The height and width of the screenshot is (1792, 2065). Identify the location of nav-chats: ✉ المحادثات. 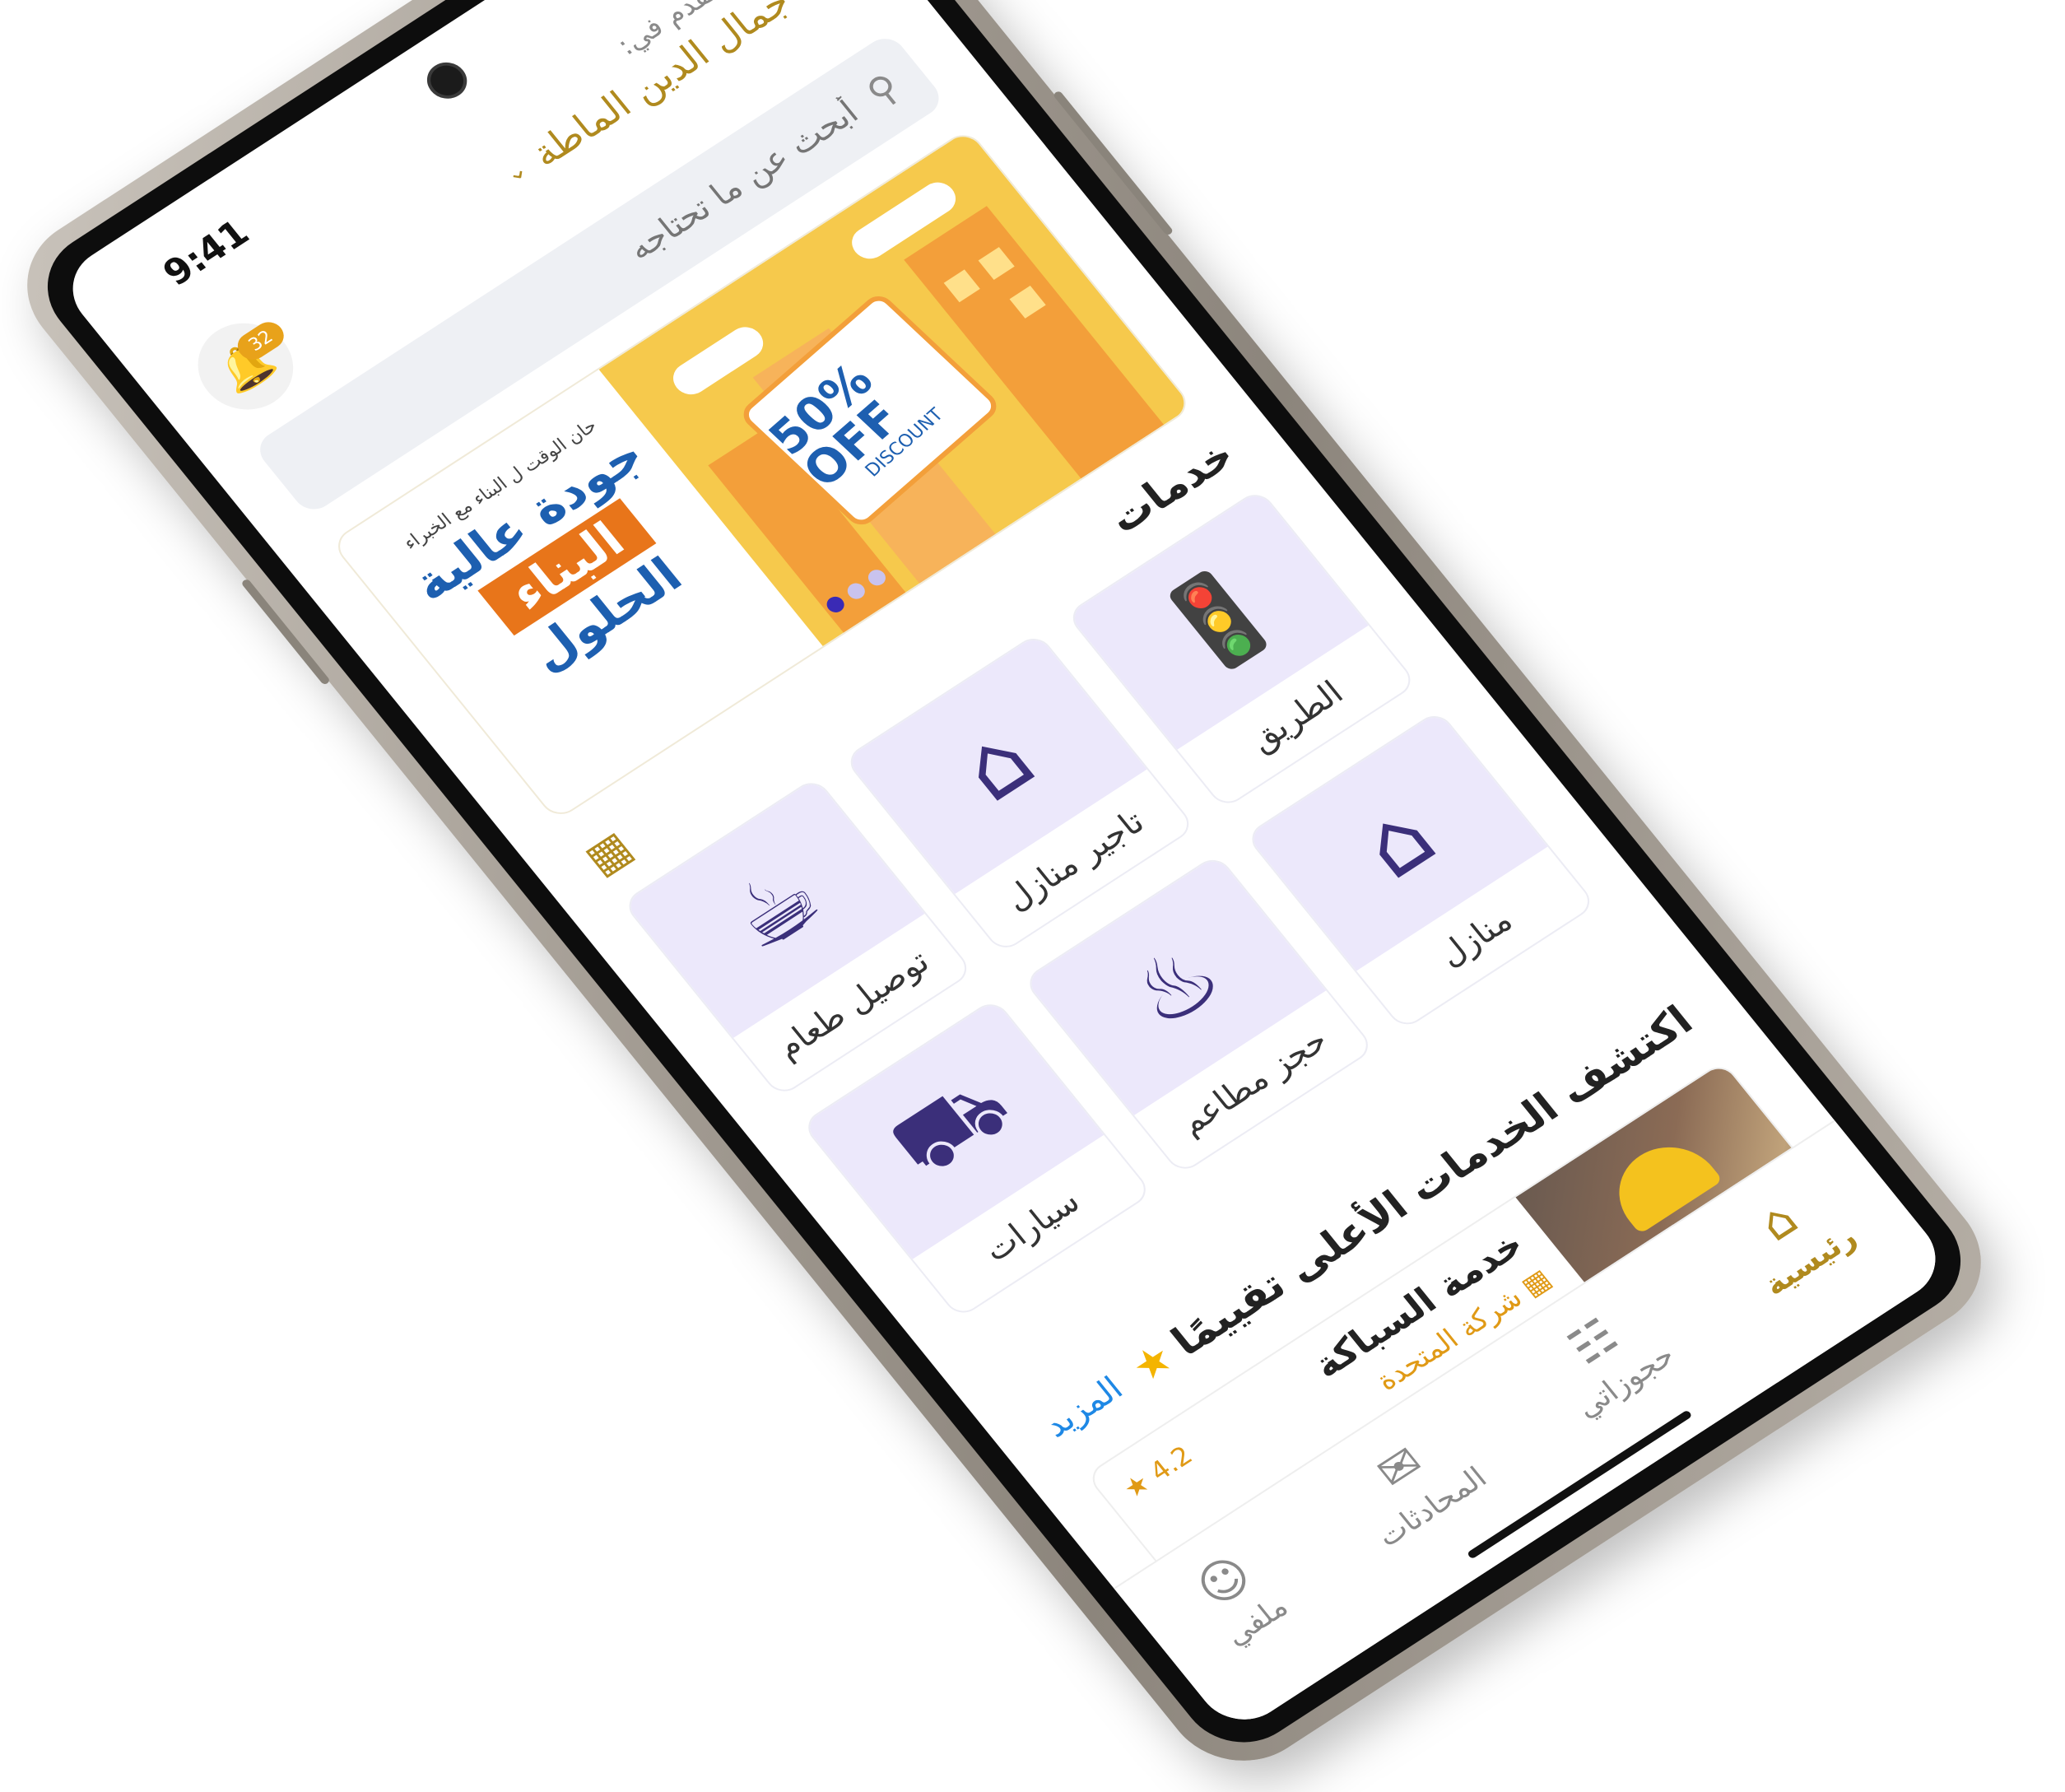
(1412, 1483).